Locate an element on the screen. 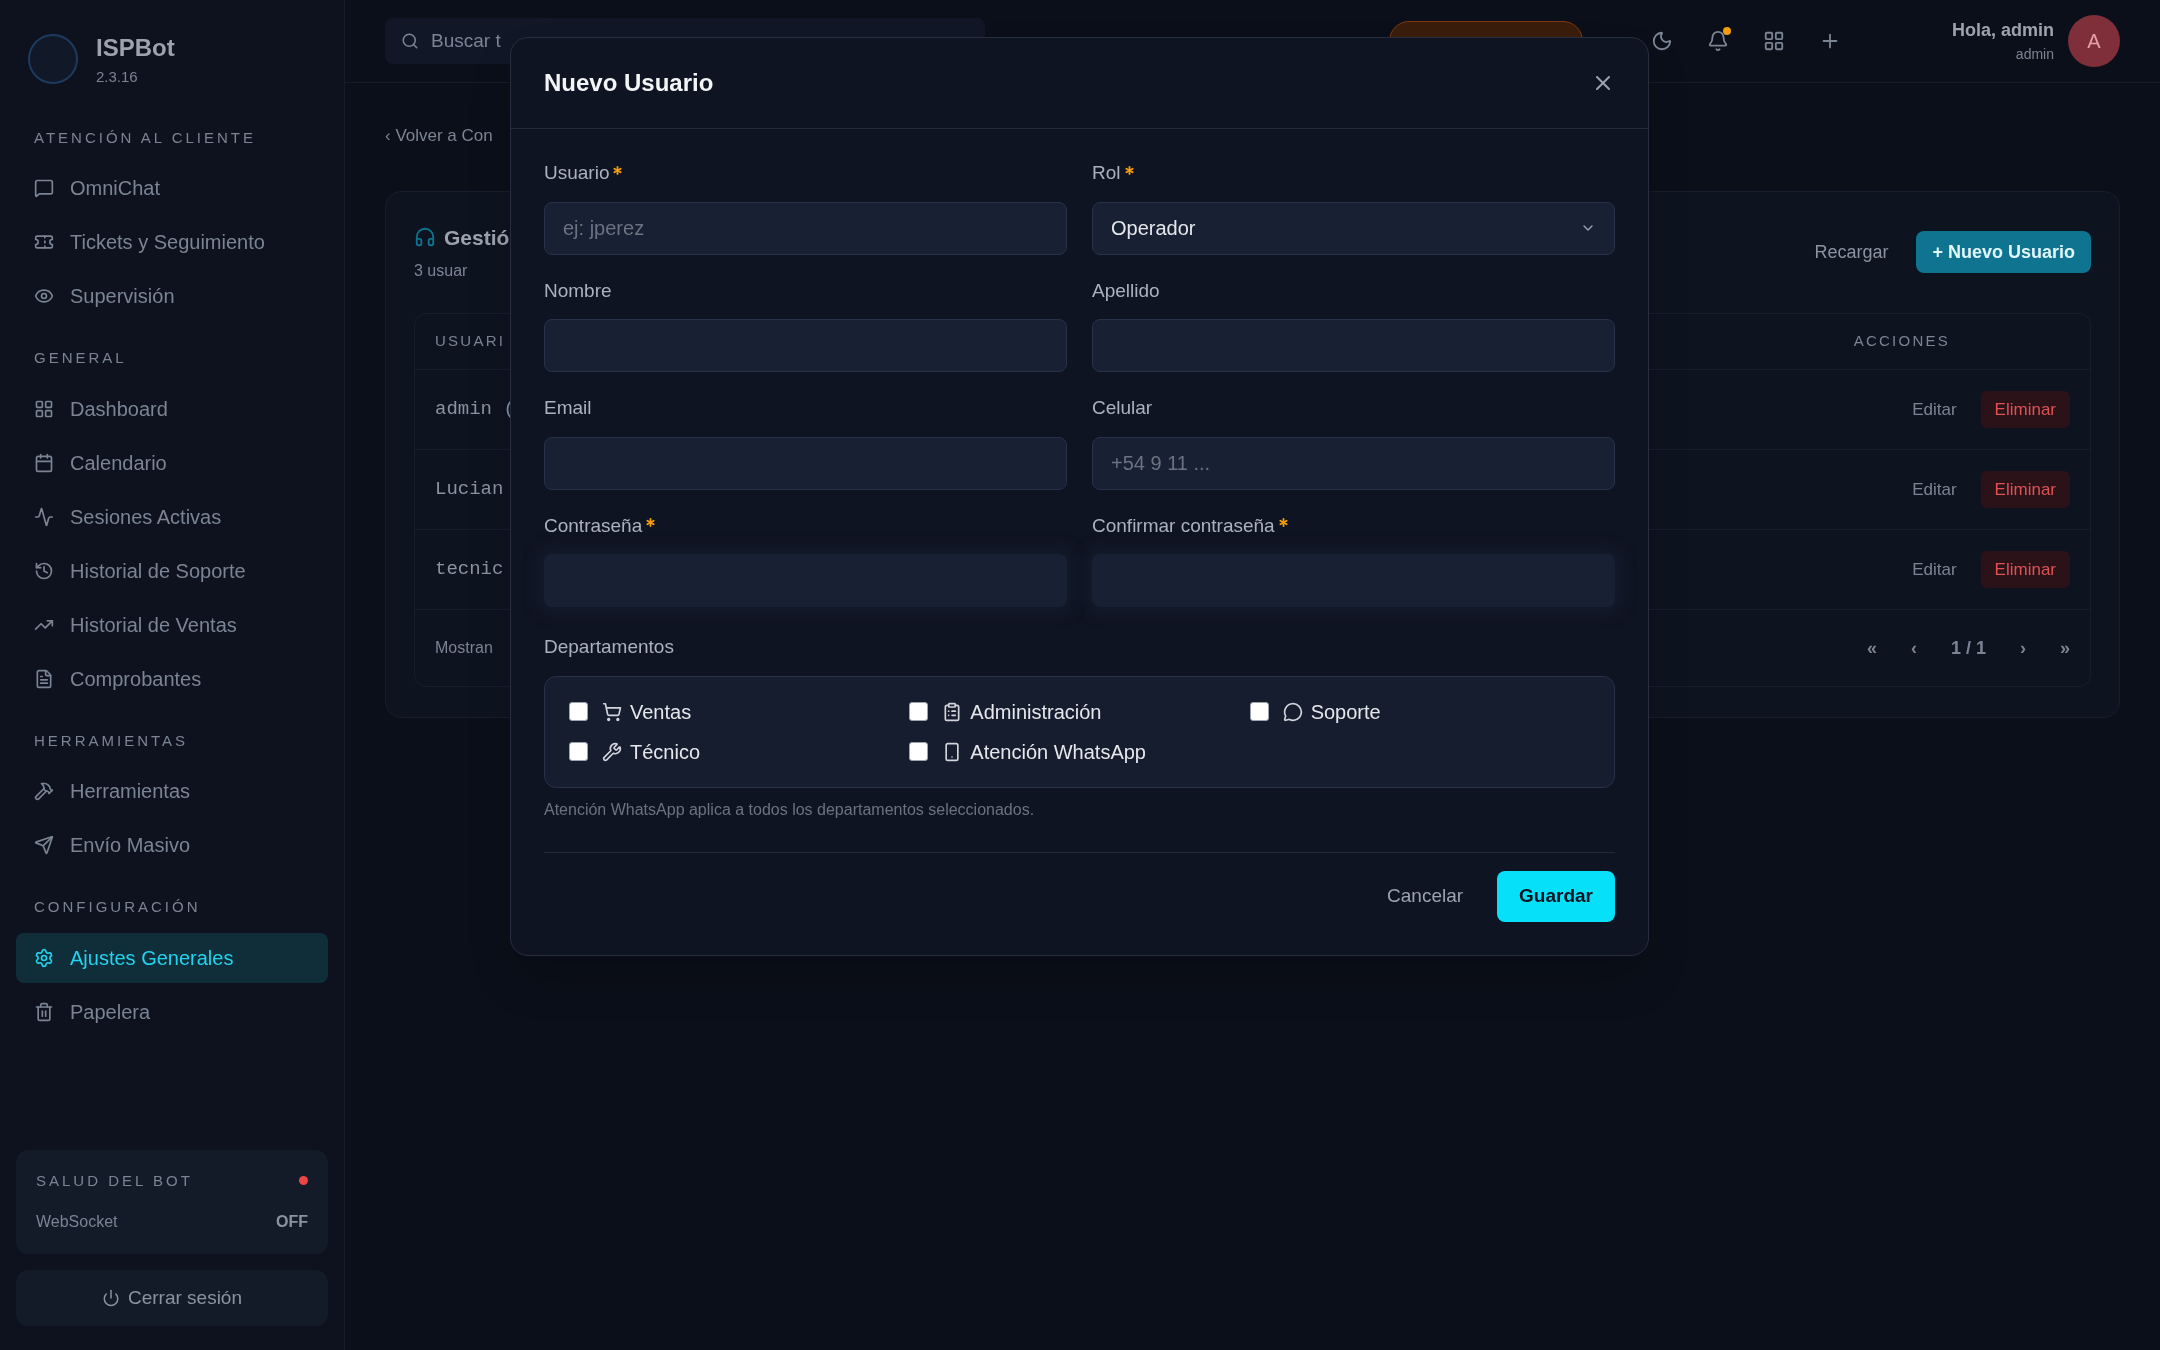 The image size is (2160, 1350). role-text: admin is located at coordinates (2034, 54).